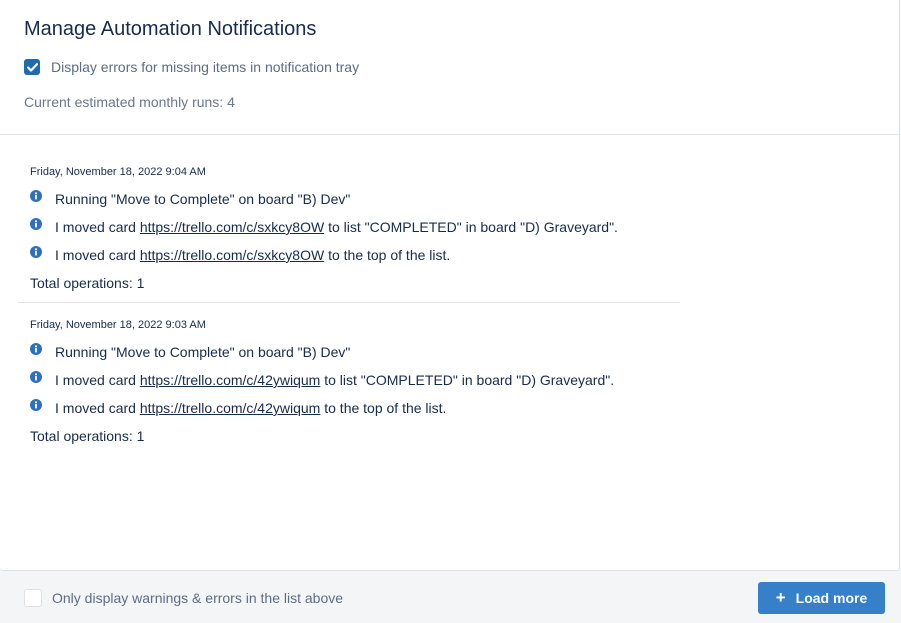  Describe the element at coordinates (118, 325) in the screenshot. I see `entry-timestamp: Friday, November 18, 2022 9:03 AM` at that location.